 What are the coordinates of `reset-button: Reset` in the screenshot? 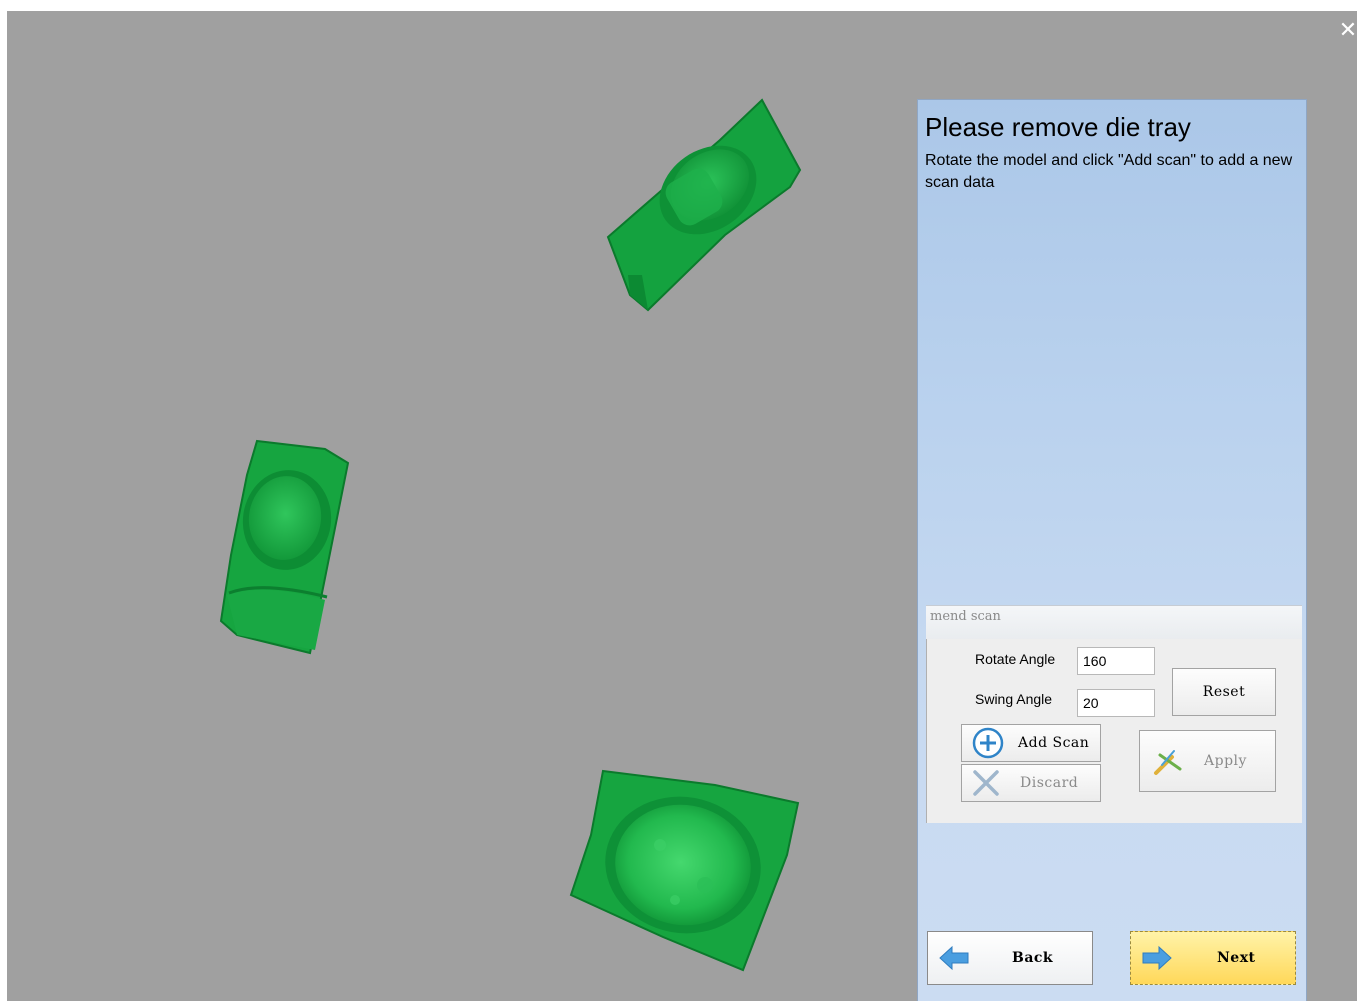 It's located at (1224, 692).